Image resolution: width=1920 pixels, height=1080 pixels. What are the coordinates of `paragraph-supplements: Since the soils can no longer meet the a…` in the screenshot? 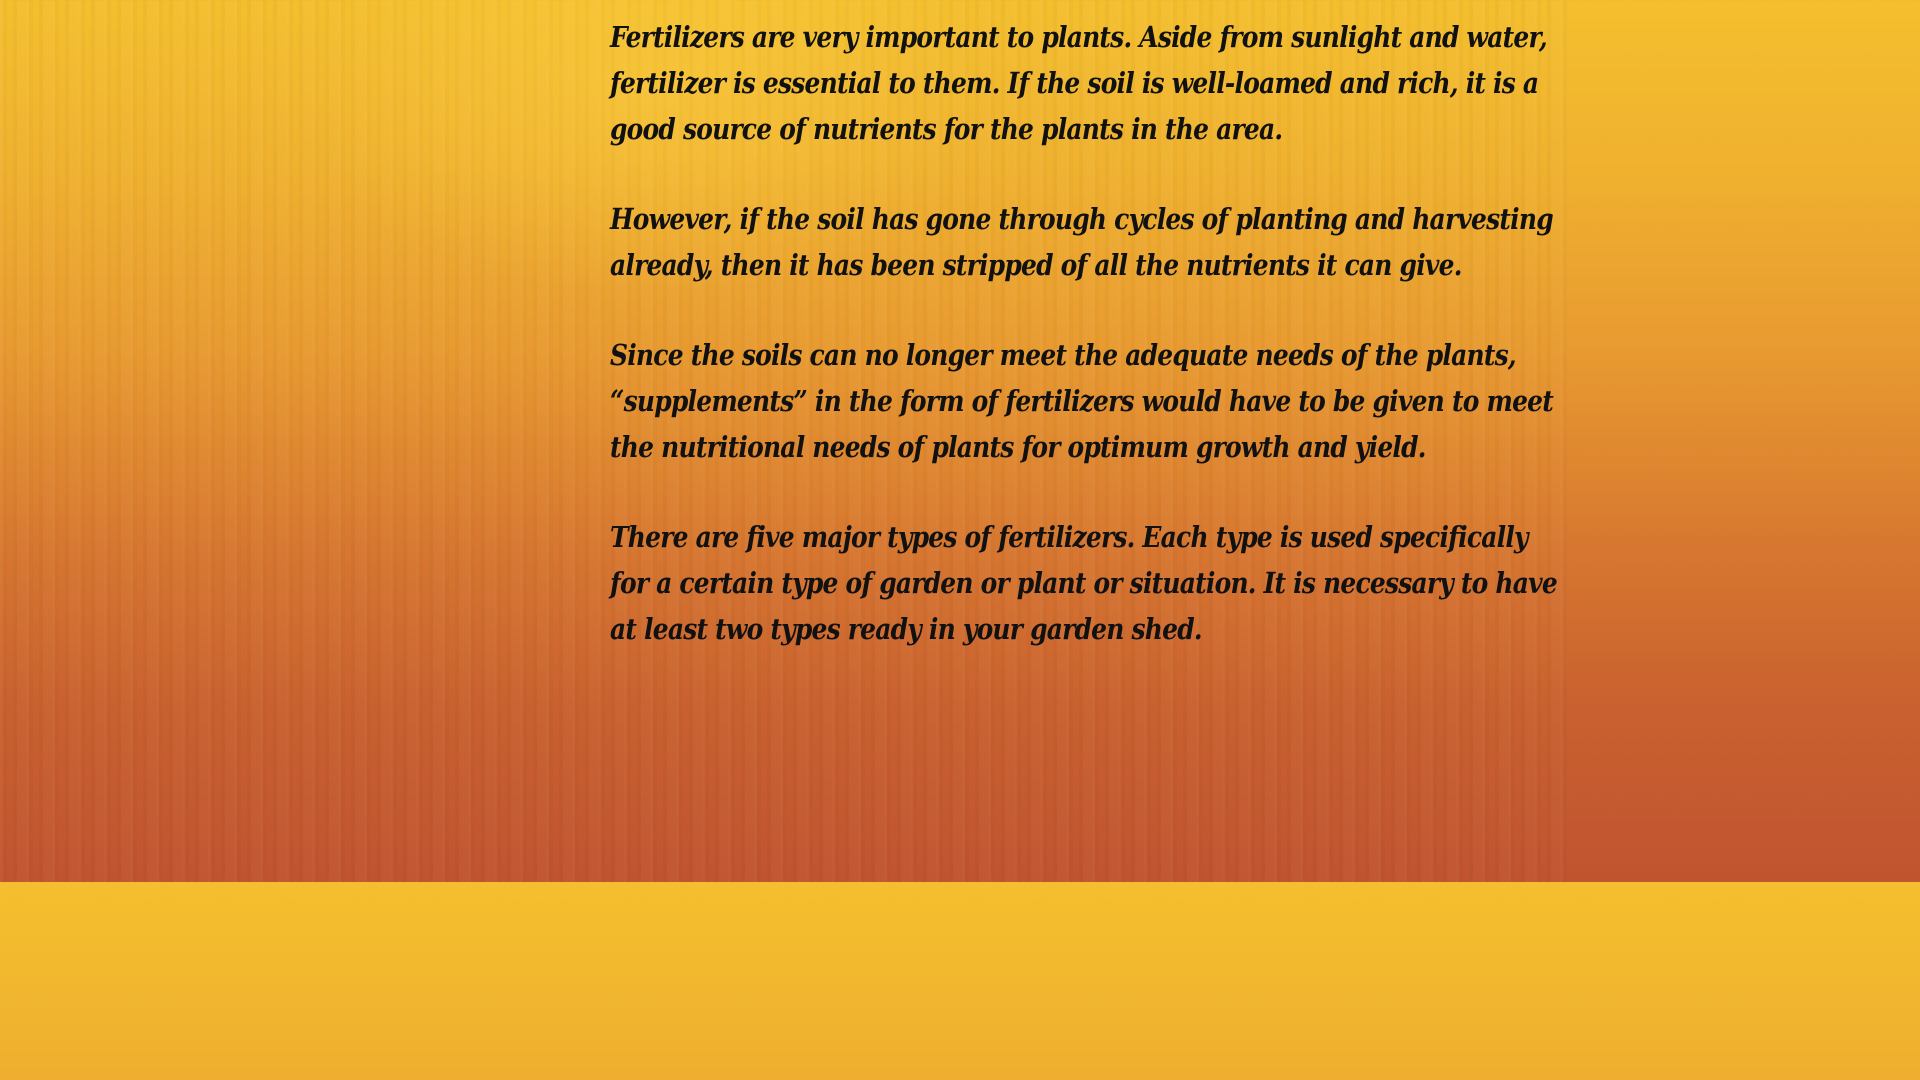 It's located at (1082, 401).